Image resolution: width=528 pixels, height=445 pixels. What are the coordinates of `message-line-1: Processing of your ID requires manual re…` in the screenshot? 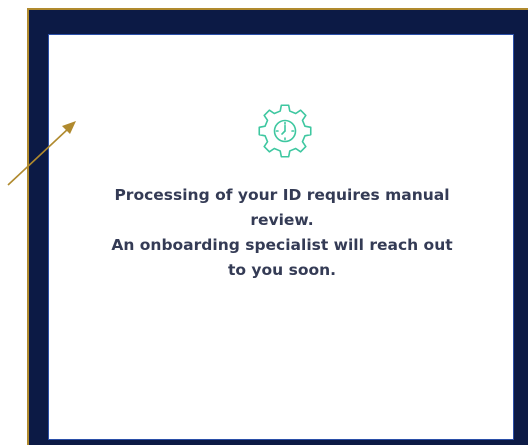 It's located at (282, 207).